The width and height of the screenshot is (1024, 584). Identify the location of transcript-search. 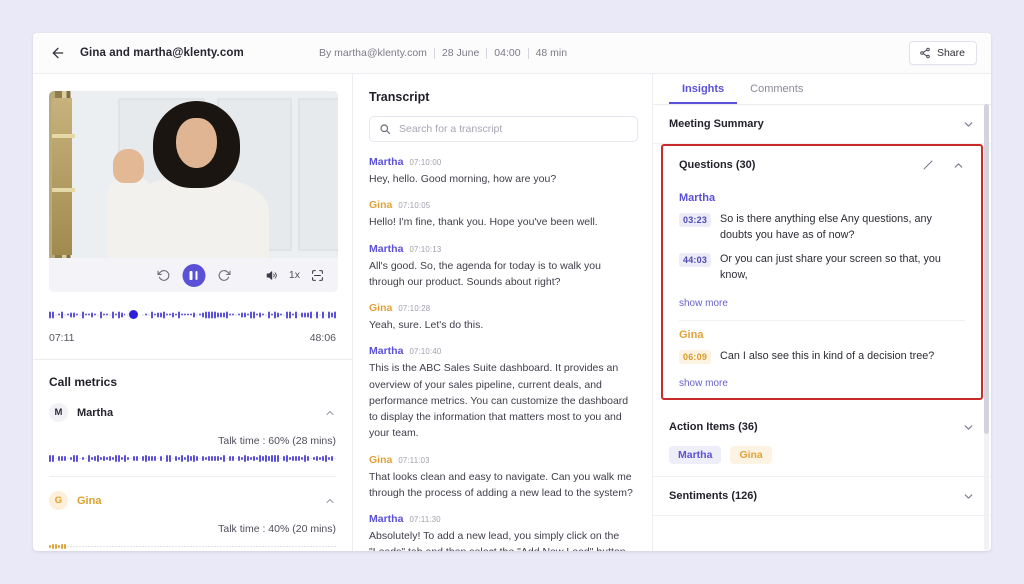
(503, 129).